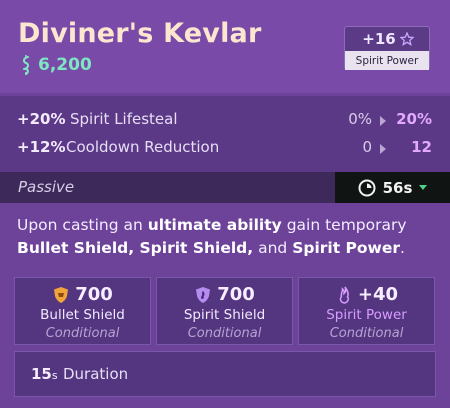 This screenshot has height=408, width=450. Describe the element at coordinates (82, 225) in the screenshot. I see `desc-text: Upon casting an` at that location.